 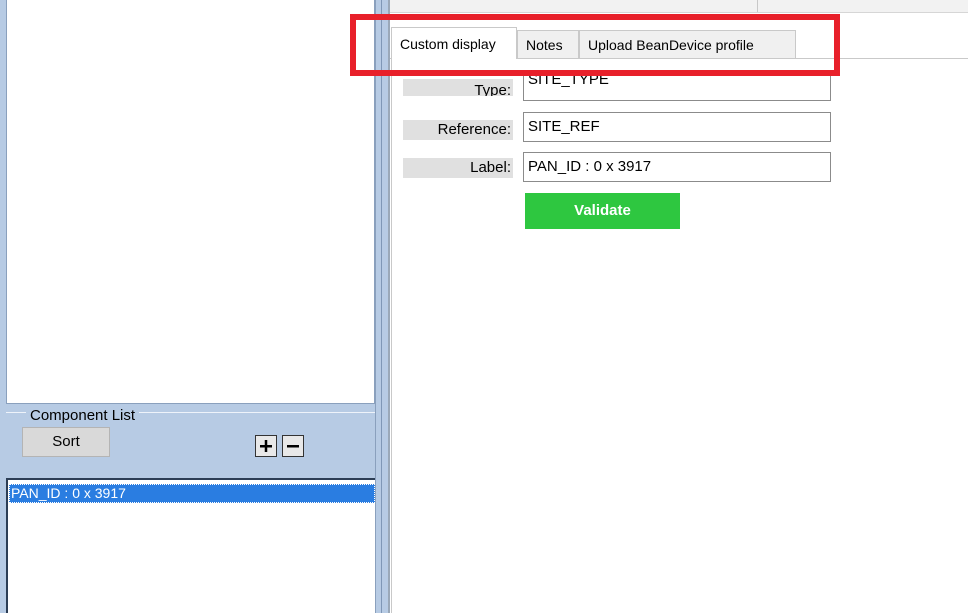 I want to click on remove-component-button, so click(x=293, y=446).